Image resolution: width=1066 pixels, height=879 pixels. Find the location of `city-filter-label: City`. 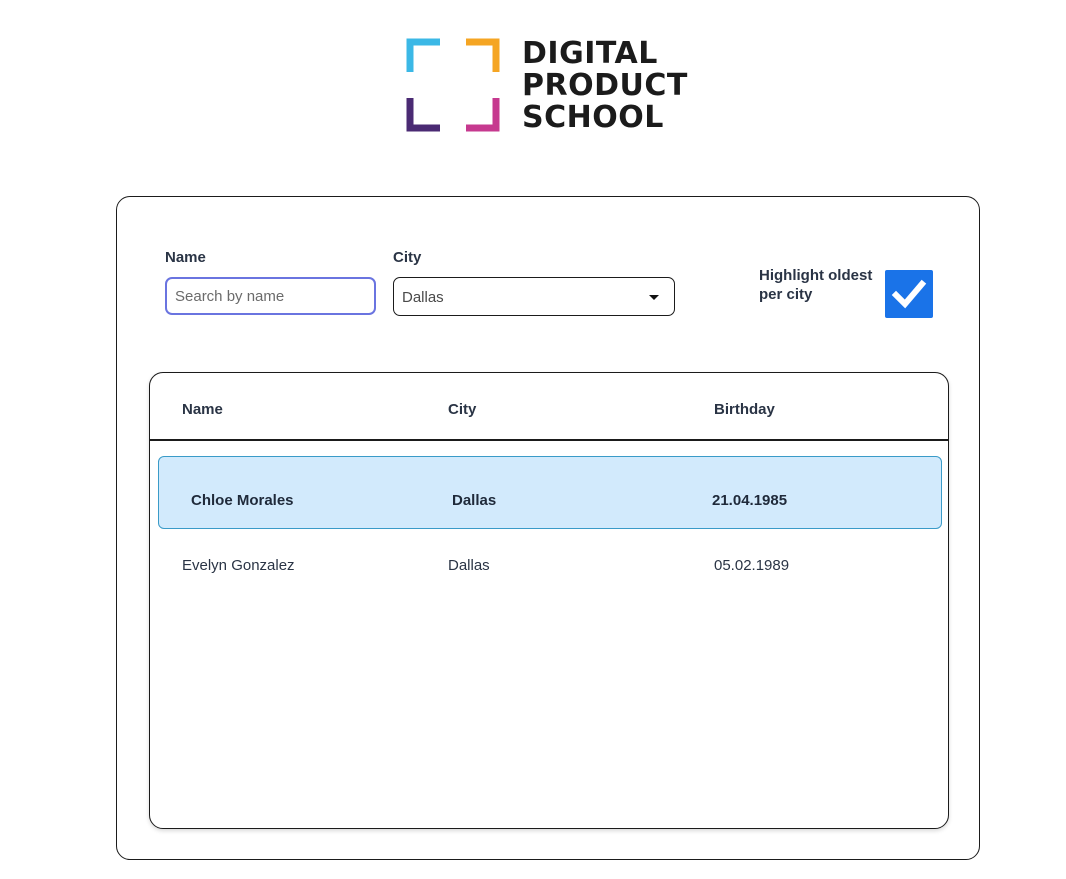

city-filter-label: City is located at coordinates (407, 257).